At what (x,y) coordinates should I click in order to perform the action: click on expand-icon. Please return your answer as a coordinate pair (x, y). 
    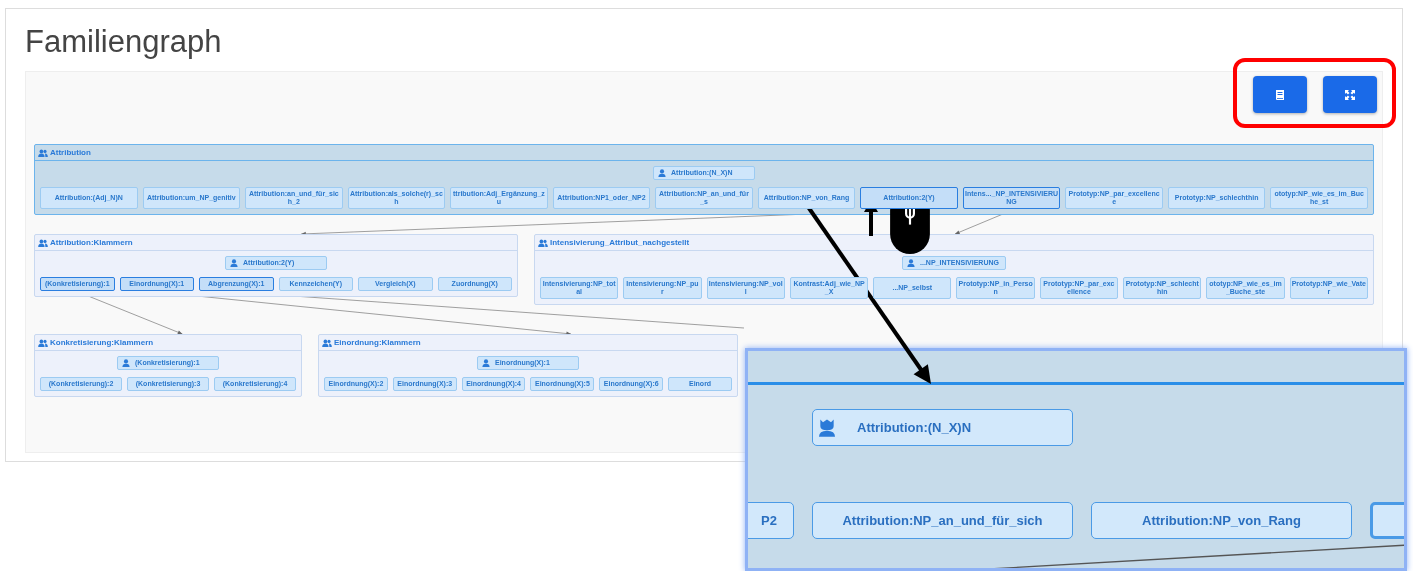
    Looking at the image, I should click on (1350, 94).